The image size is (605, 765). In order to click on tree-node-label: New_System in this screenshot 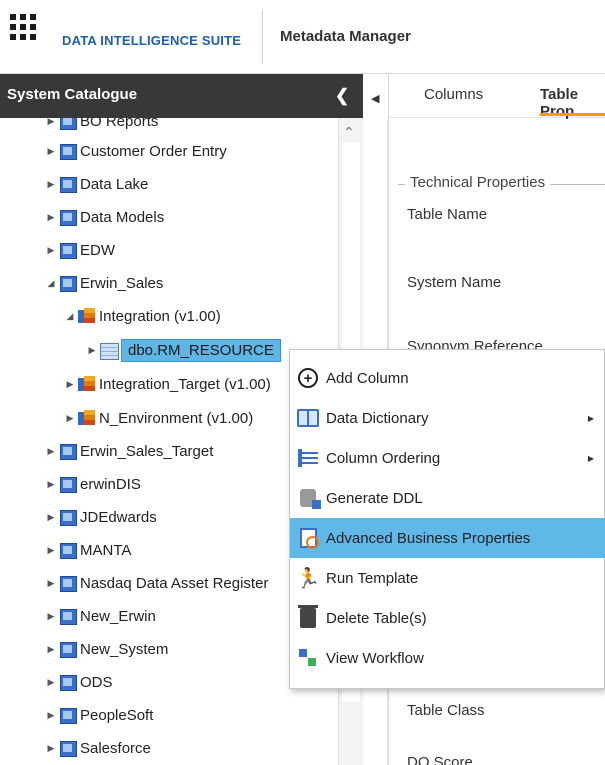, I will do `click(124, 649)`.